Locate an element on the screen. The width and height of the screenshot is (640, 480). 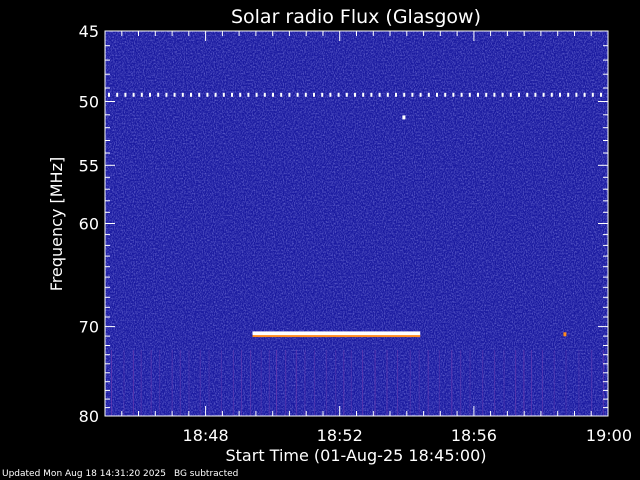
y-tick-label: 70 is located at coordinates (89, 327).